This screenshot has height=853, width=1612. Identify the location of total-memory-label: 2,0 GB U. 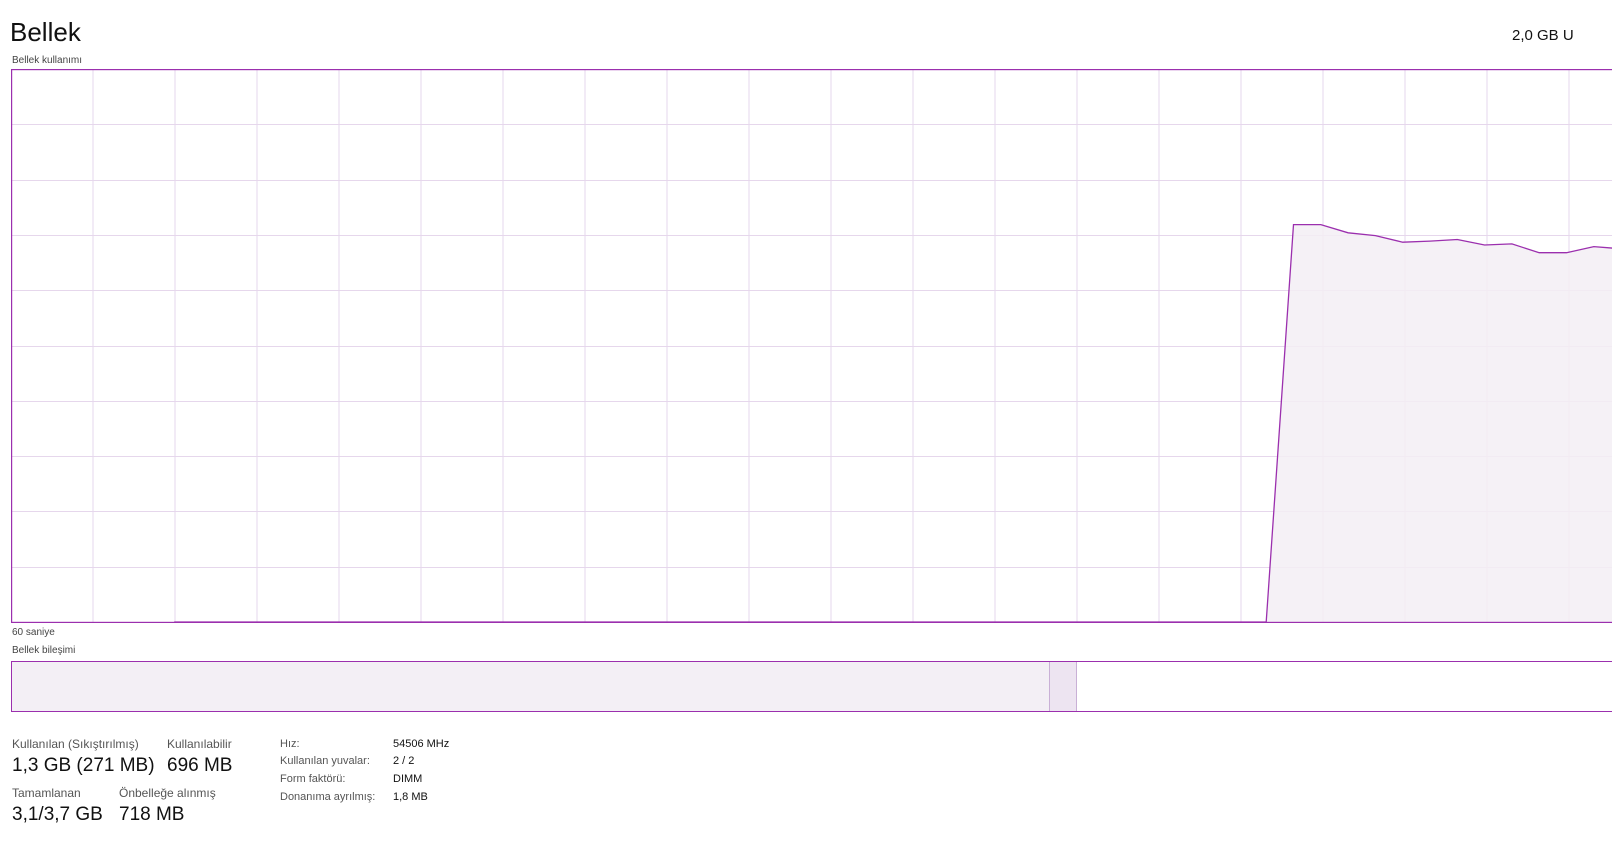
(1543, 35).